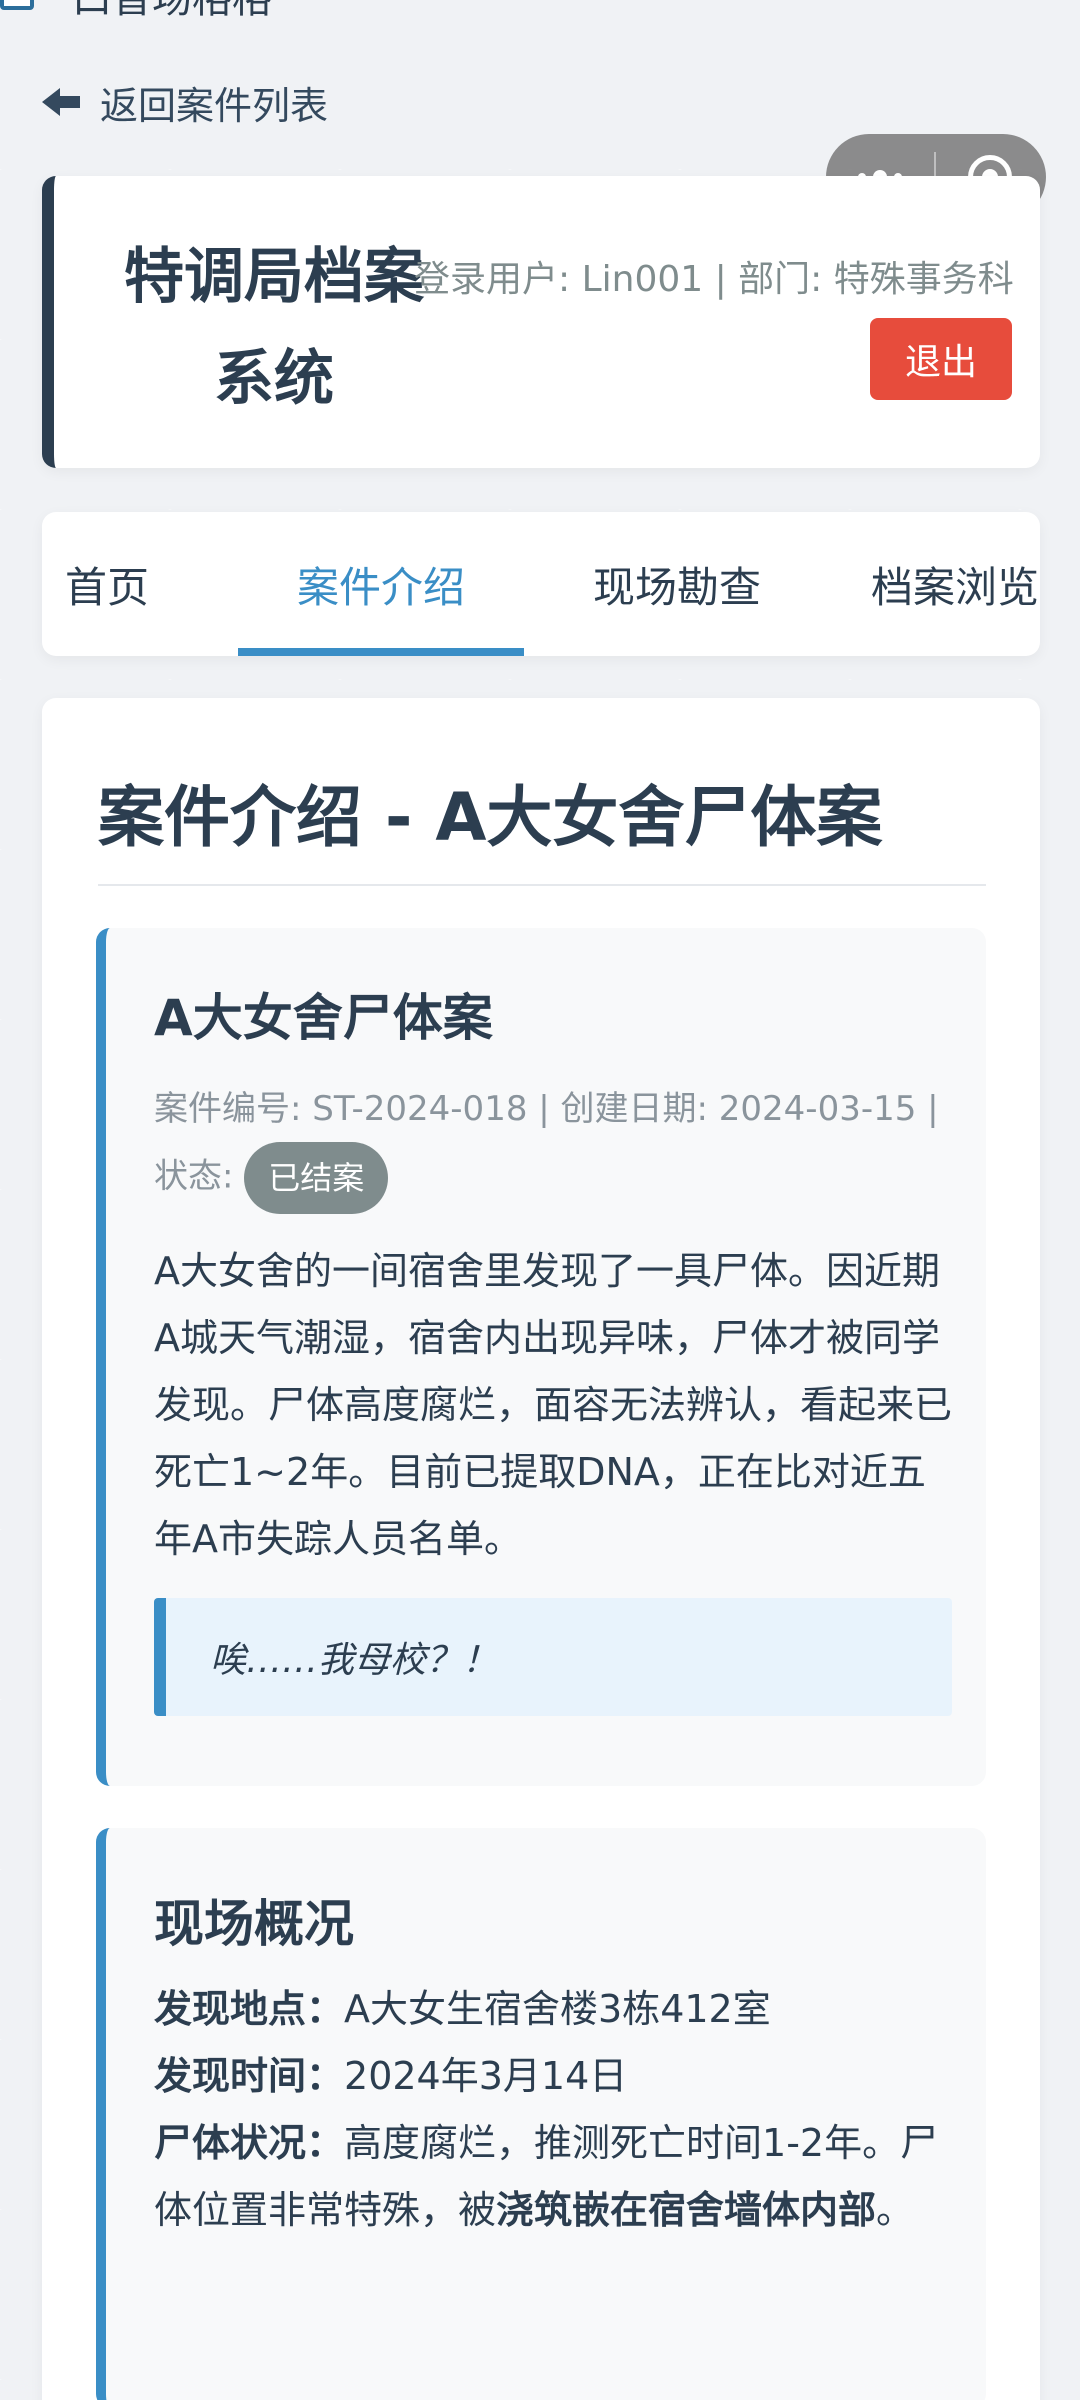 The image size is (1080, 2400). I want to click on scene-location-row: 发现地点：A大女生宿舍楼3栋412室, so click(559, 2009).